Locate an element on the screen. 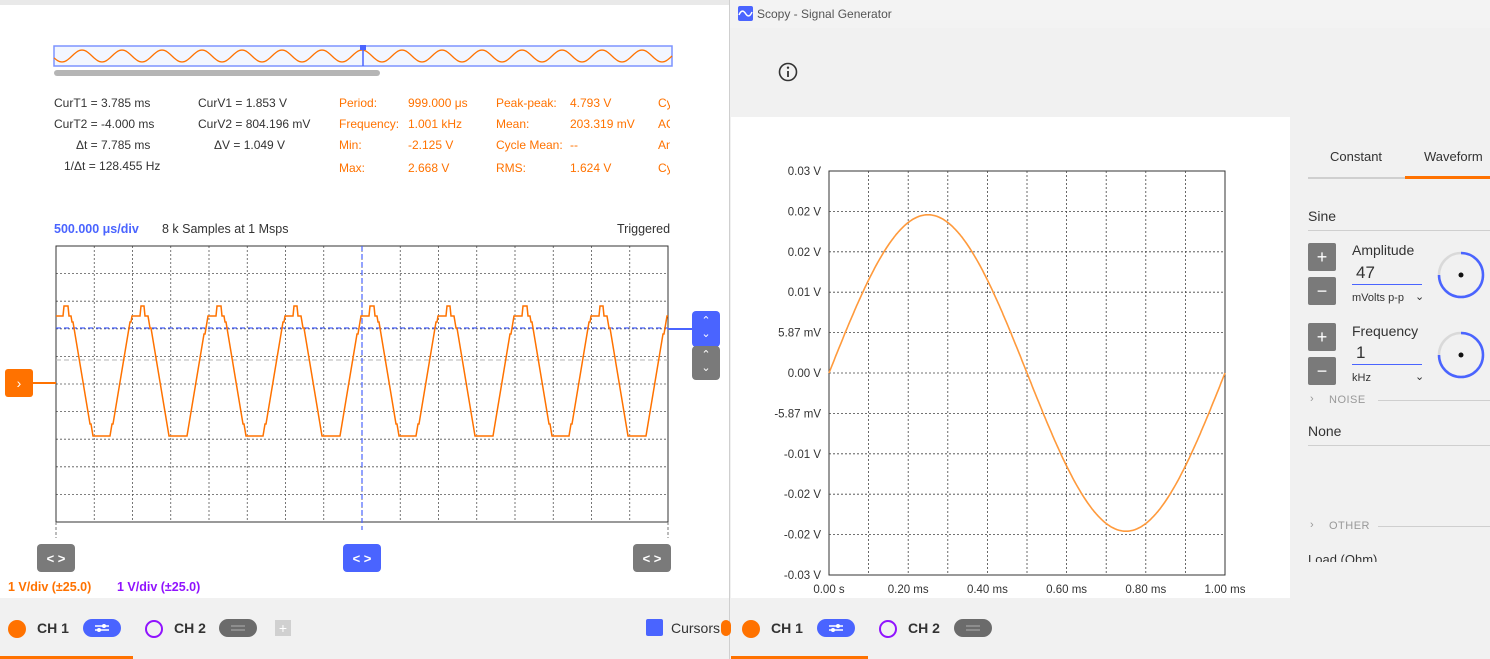 Image resolution: width=1490 pixels, height=659 pixels. cursor-t1-handle: < > is located at coordinates (362, 558).